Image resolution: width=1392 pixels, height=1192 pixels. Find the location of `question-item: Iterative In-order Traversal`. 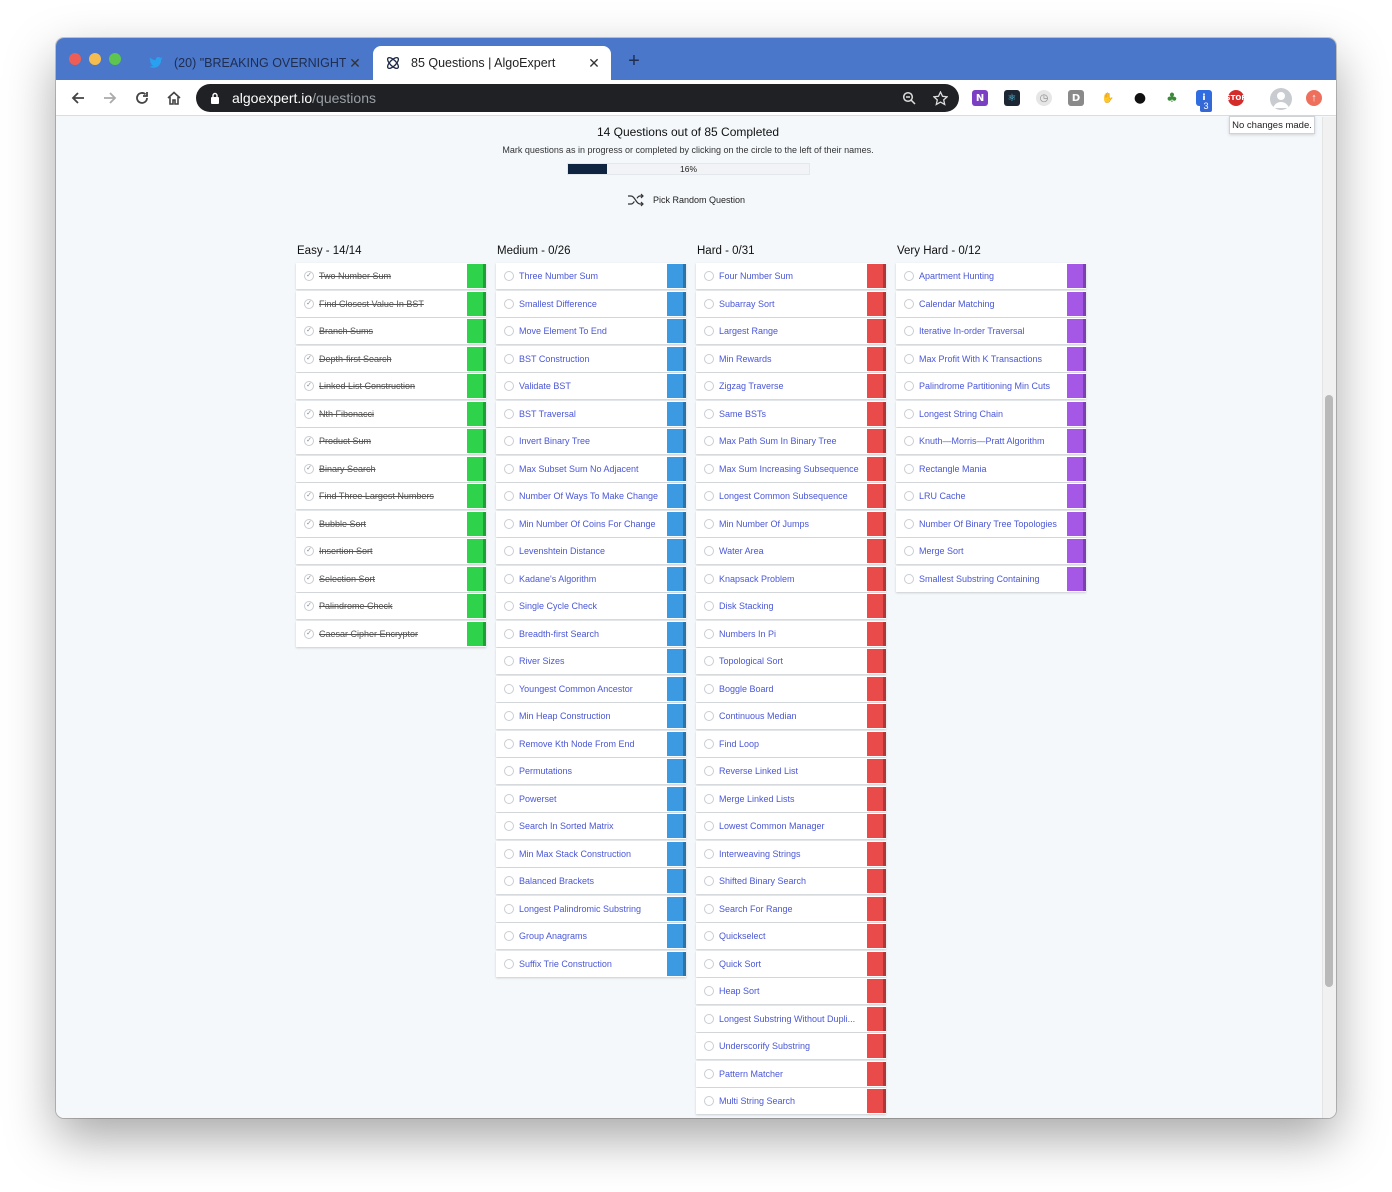

question-item: Iterative In-order Traversal is located at coordinates (991, 331).